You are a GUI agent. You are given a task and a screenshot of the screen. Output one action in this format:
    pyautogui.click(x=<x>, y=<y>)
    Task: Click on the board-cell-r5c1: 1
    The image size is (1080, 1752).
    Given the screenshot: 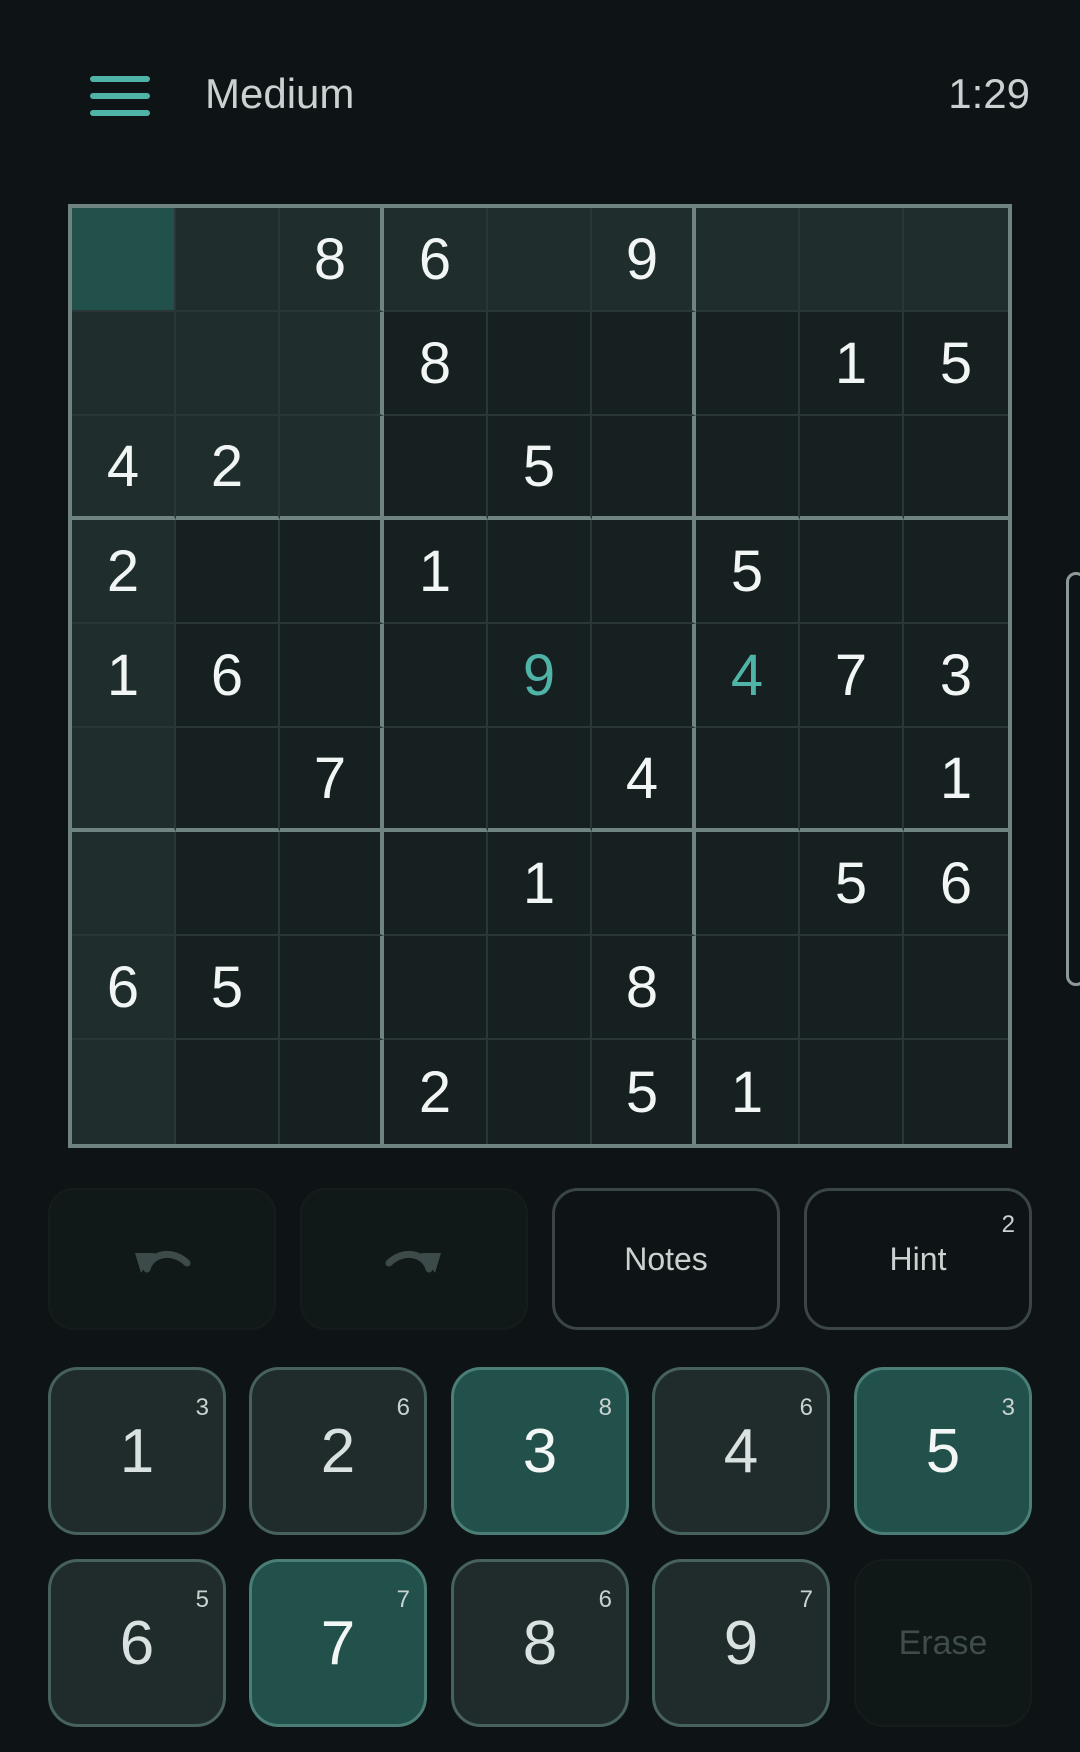 What is the action you would take?
    pyautogui.click(x=124, y=676)
    